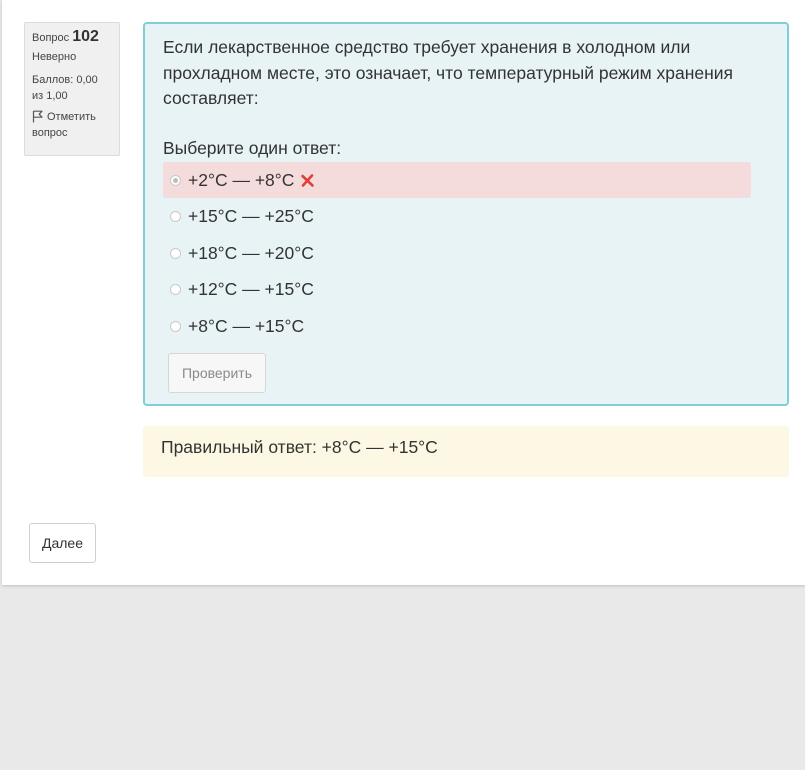 Image resolution: width=805 pixels, height=770 pixels. Describe the element at coordinates (251, 288) in the screenshot. I see `answer-label: +12°C — +15°C` at that location.